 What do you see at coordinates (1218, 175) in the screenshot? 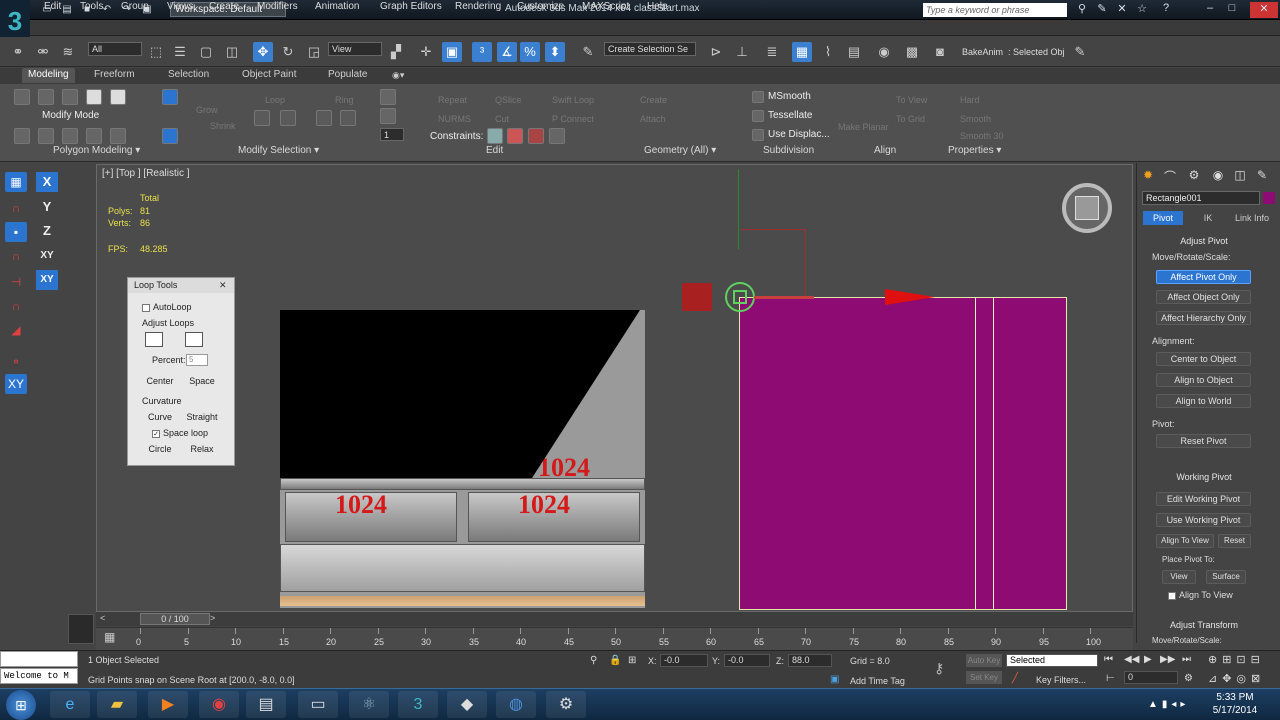
I see `motion-panel-icon: ◉` at bounding box center [1218, 175].